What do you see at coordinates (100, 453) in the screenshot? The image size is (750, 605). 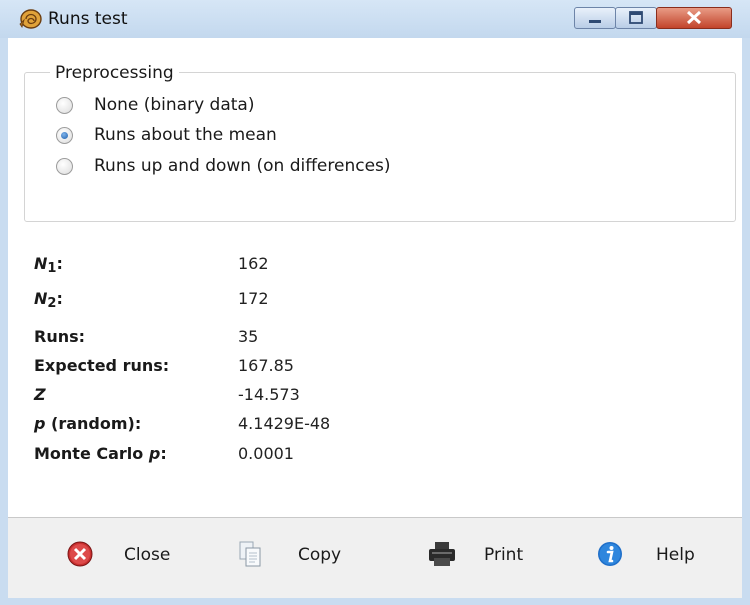 I see `monte-carlo-p-label: Monte Carlo p:` at bounding box center [100, 453].